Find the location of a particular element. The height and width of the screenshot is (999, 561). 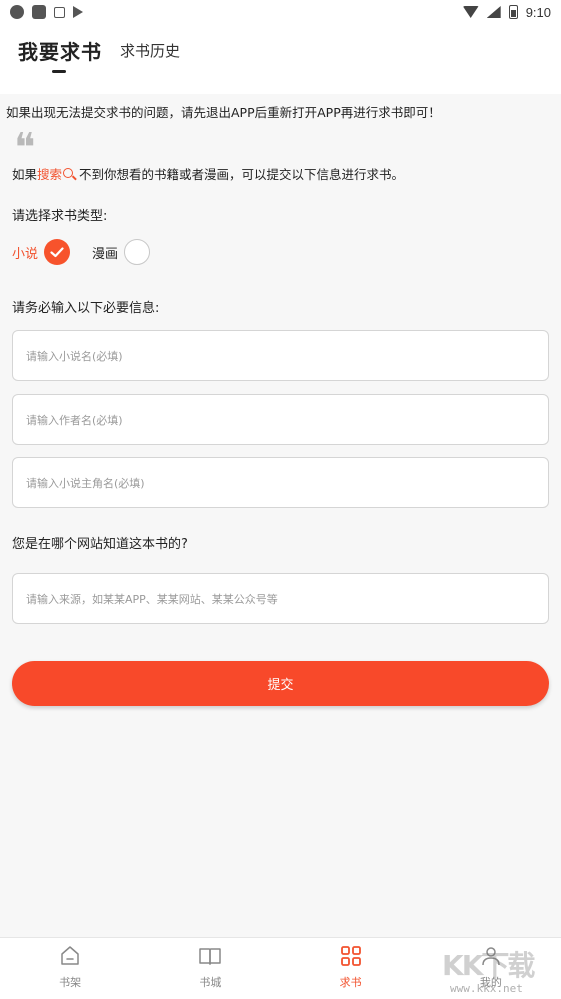

author-name-input: 请输入作者名(必填) is located at coordinates (280, 419).